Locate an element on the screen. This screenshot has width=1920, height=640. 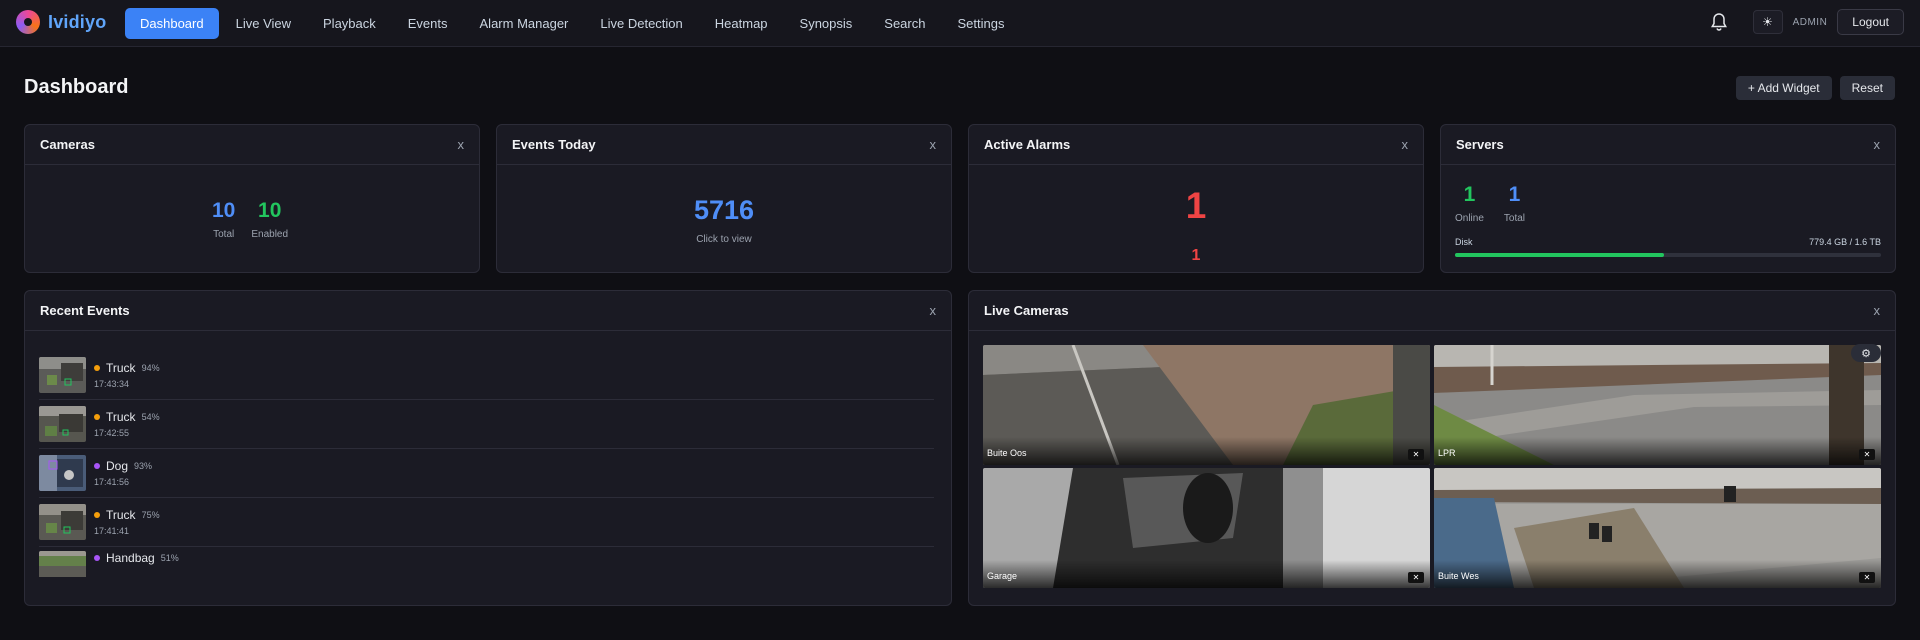
events-today-count: 5716 is located at coordinates (724, 210).